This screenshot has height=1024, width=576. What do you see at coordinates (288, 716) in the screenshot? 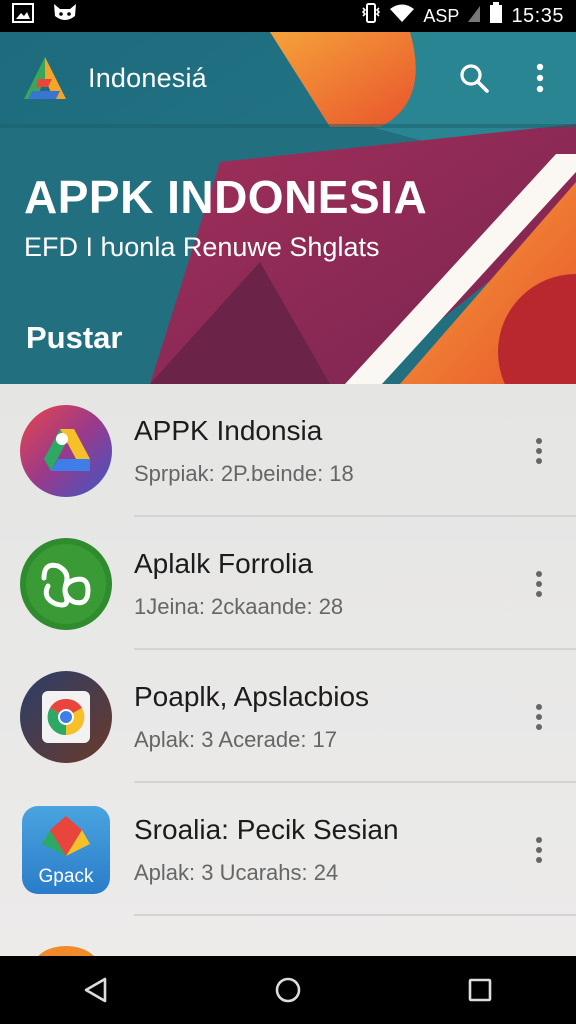
I see `list-item: Poaplk, Apslacbios Aplak: 3 Acerade: 17` at bounding box center [288, 716].